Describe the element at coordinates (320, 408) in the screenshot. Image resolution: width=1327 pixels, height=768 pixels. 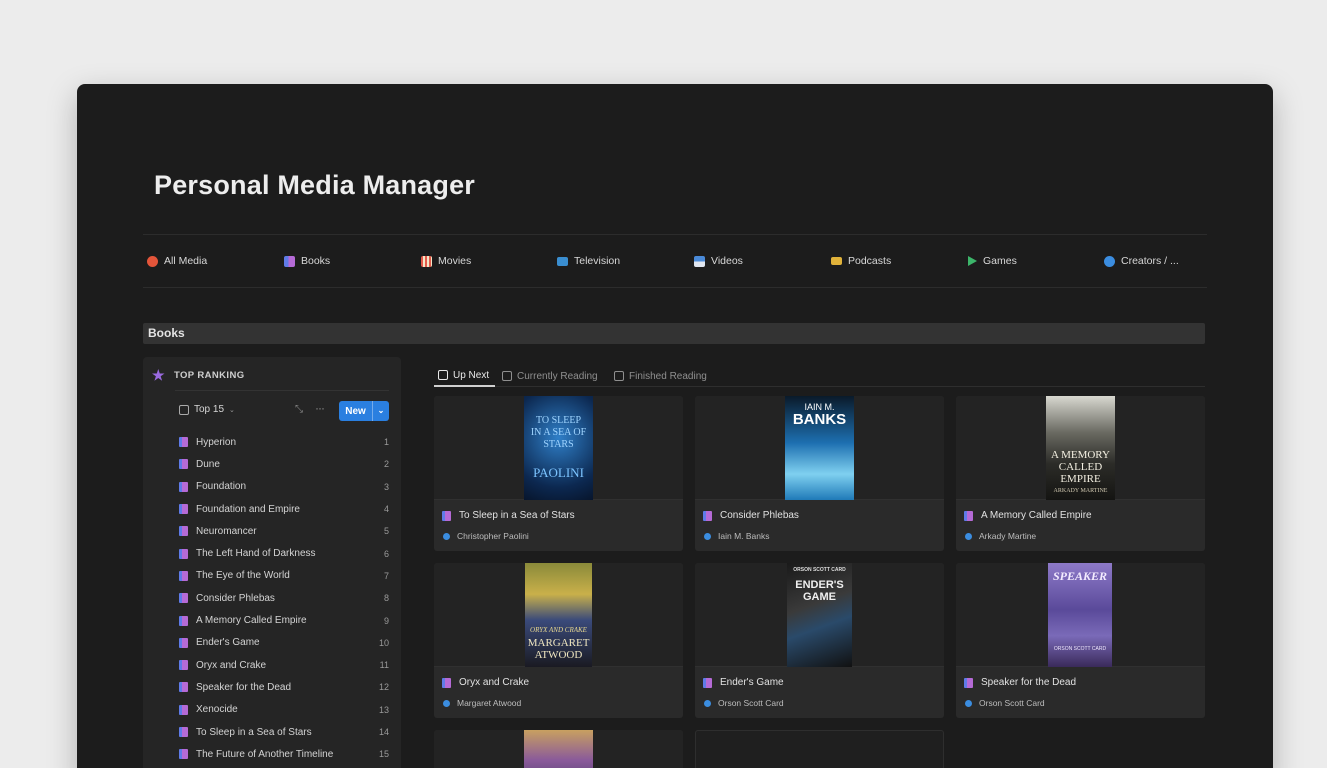
I see `more-options-icon: ···` at that location.